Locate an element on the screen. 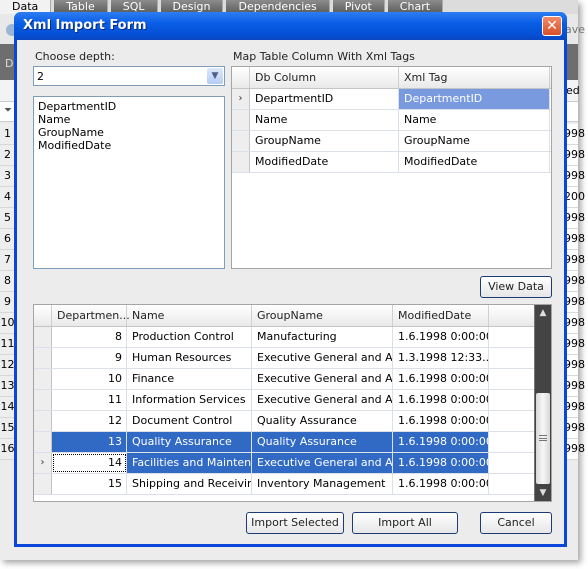 The width and height of the screenshot is (588, 569). department-id-cell: 15 is located at coordinates (89, 484).